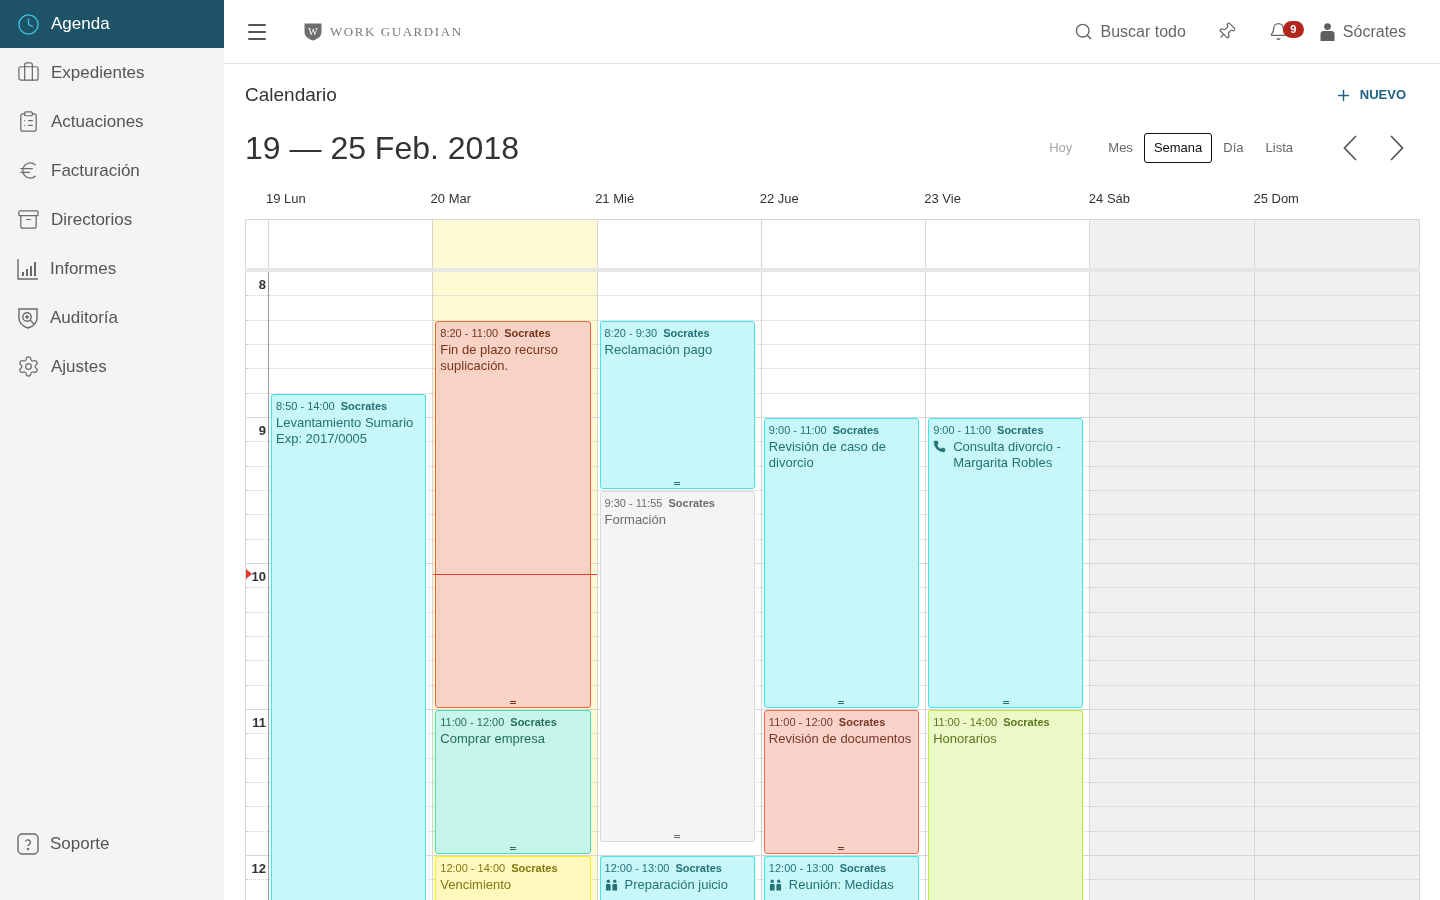 The width and height of the screenshot is (1440, 900). I want to click on calendar-event: 8:20 - 11:00 Socrates Fin de plazo recurso suplicación., so click(513, 514).